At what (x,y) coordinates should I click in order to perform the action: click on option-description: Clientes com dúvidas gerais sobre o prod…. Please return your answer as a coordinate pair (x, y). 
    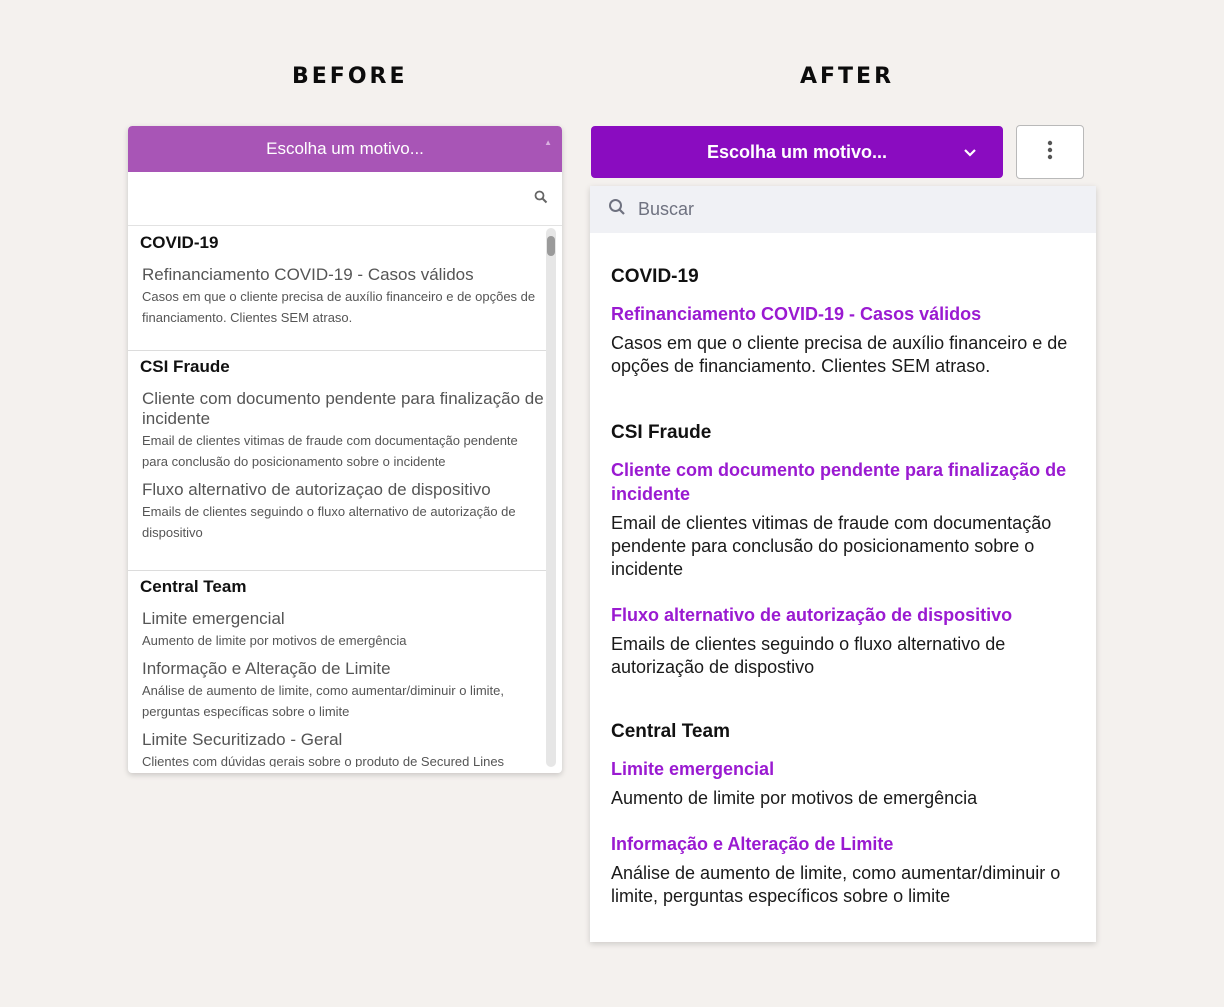
    Looking at the image, I should click on (323, 760).